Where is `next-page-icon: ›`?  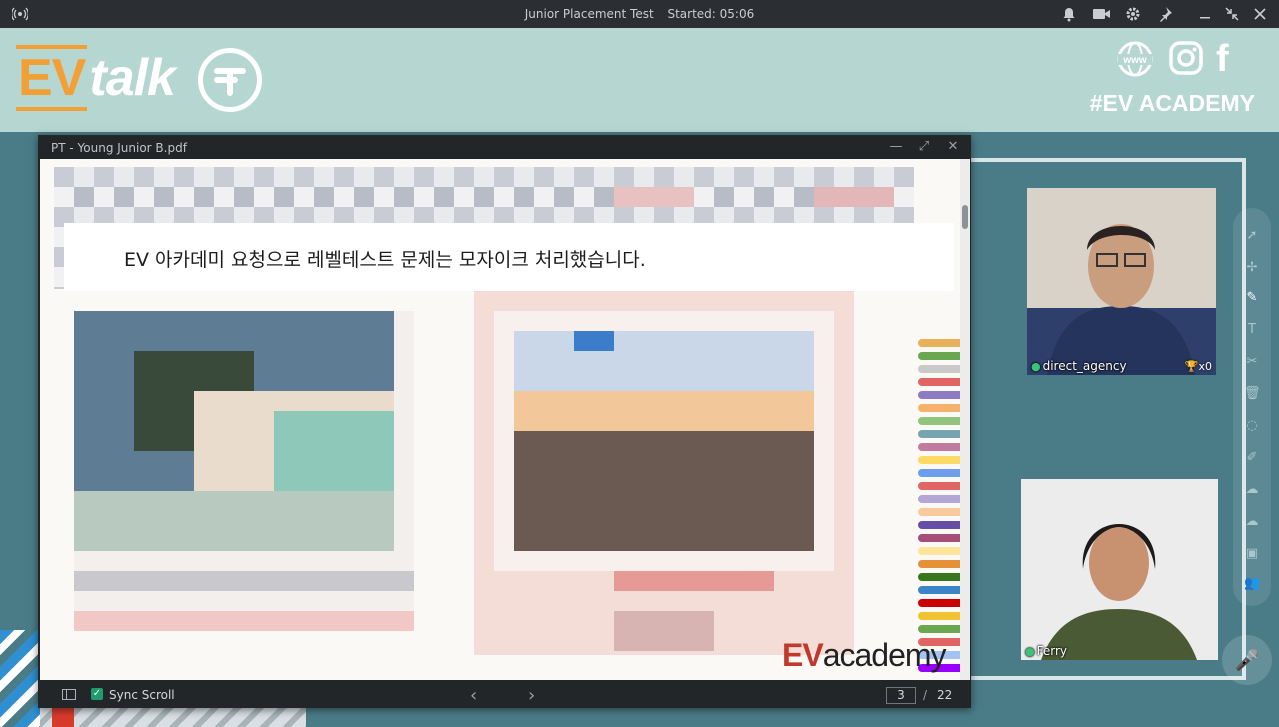 next-page-icon: › is located at coordinates (531, 695).